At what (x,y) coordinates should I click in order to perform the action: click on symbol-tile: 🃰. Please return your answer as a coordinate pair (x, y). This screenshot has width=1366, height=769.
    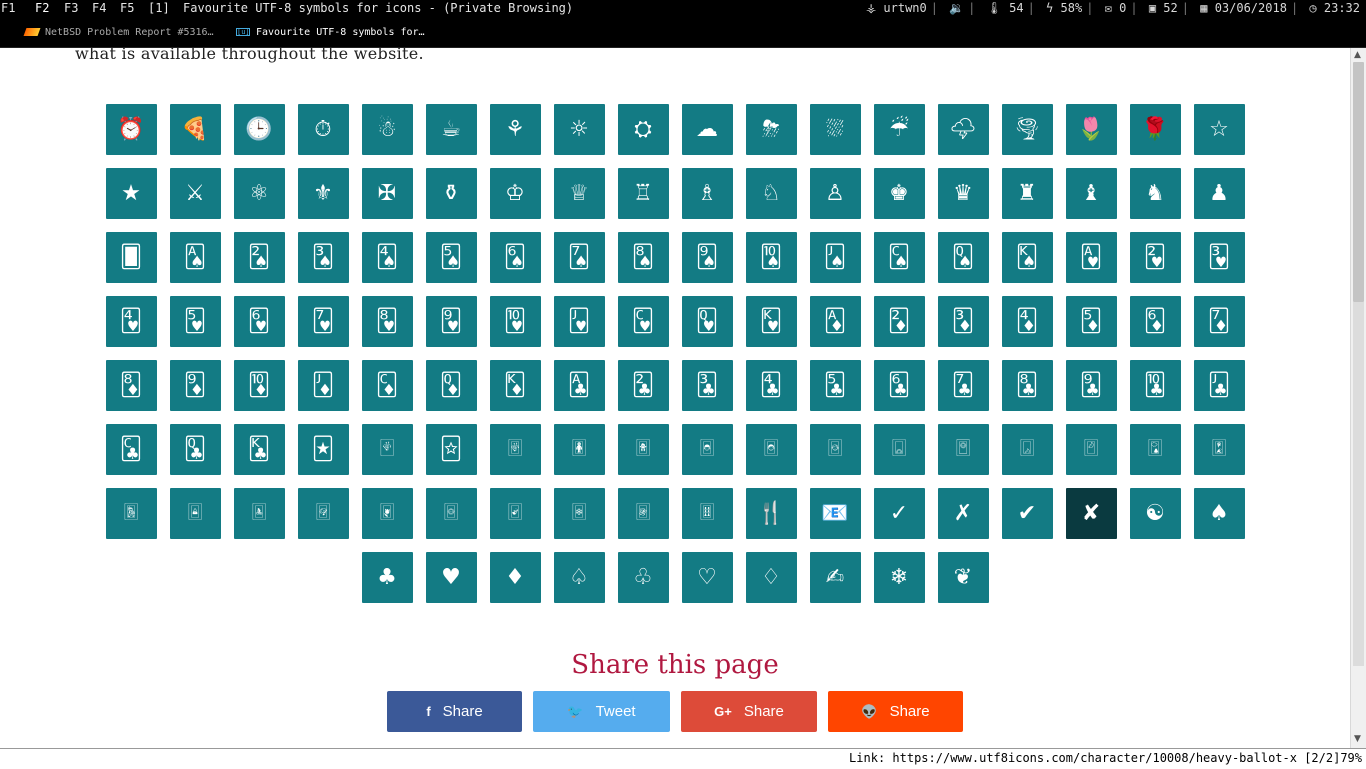
    Looking at the image, I should click on (387, 513).